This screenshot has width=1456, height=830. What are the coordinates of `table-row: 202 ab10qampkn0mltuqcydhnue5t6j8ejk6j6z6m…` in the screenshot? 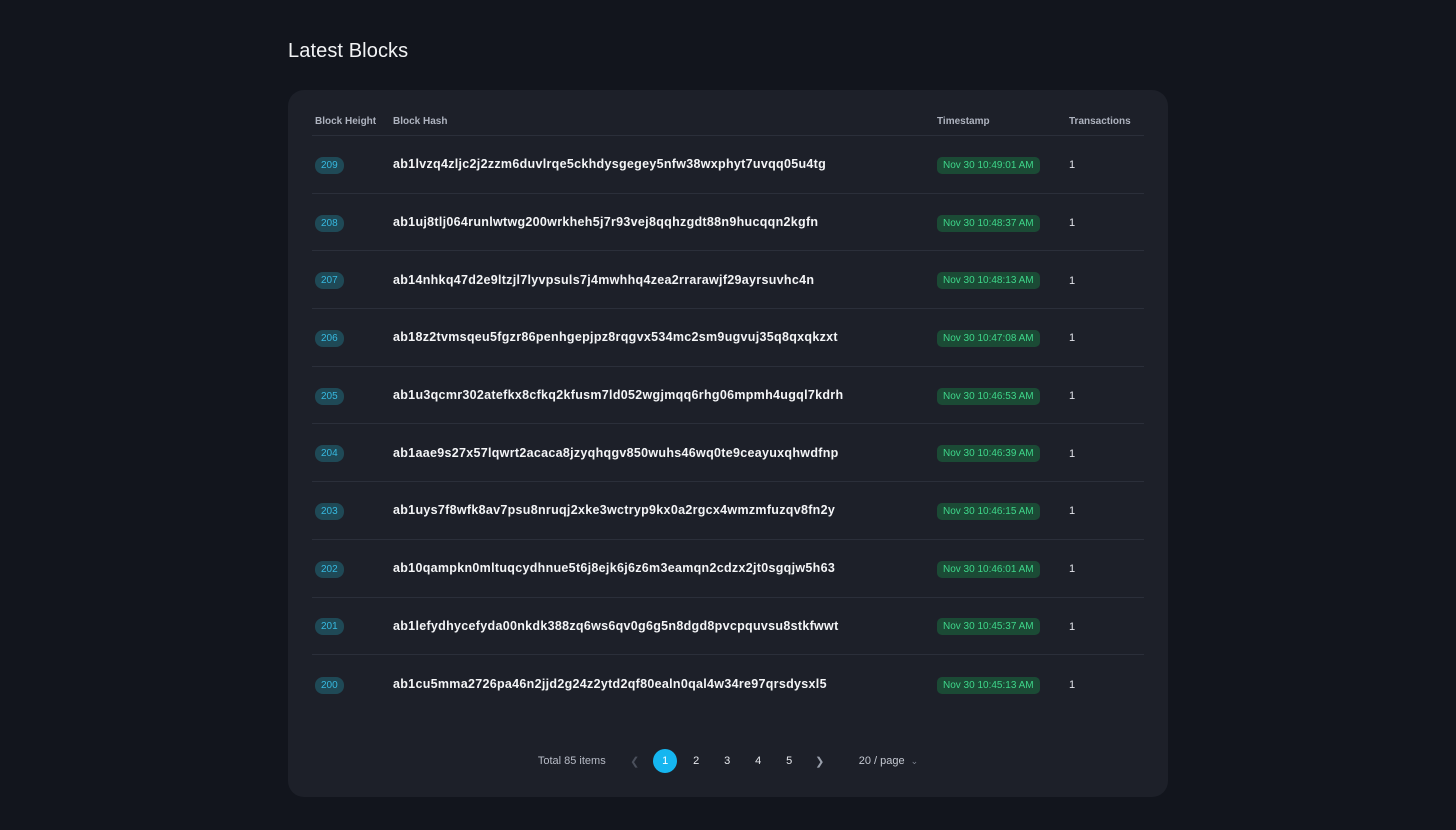 It's located at (728, 569).